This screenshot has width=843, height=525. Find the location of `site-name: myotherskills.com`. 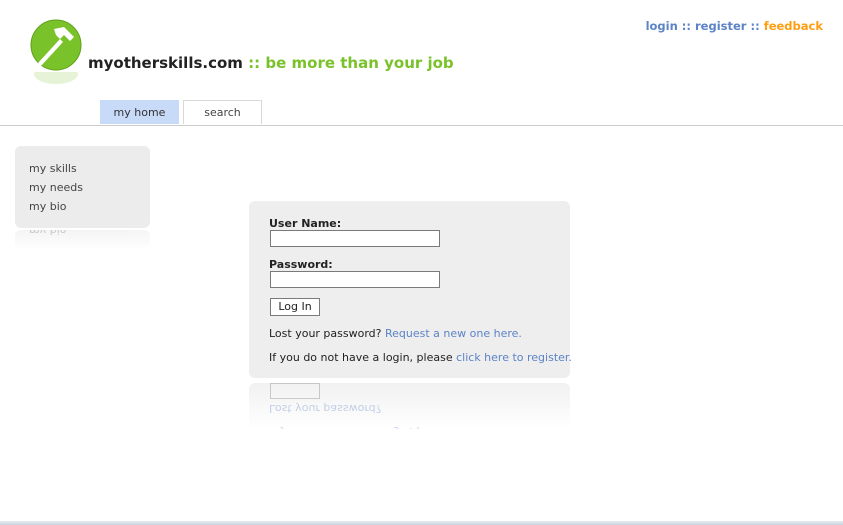

site-name: myotherskills.com is located at coordinates (165, 63).